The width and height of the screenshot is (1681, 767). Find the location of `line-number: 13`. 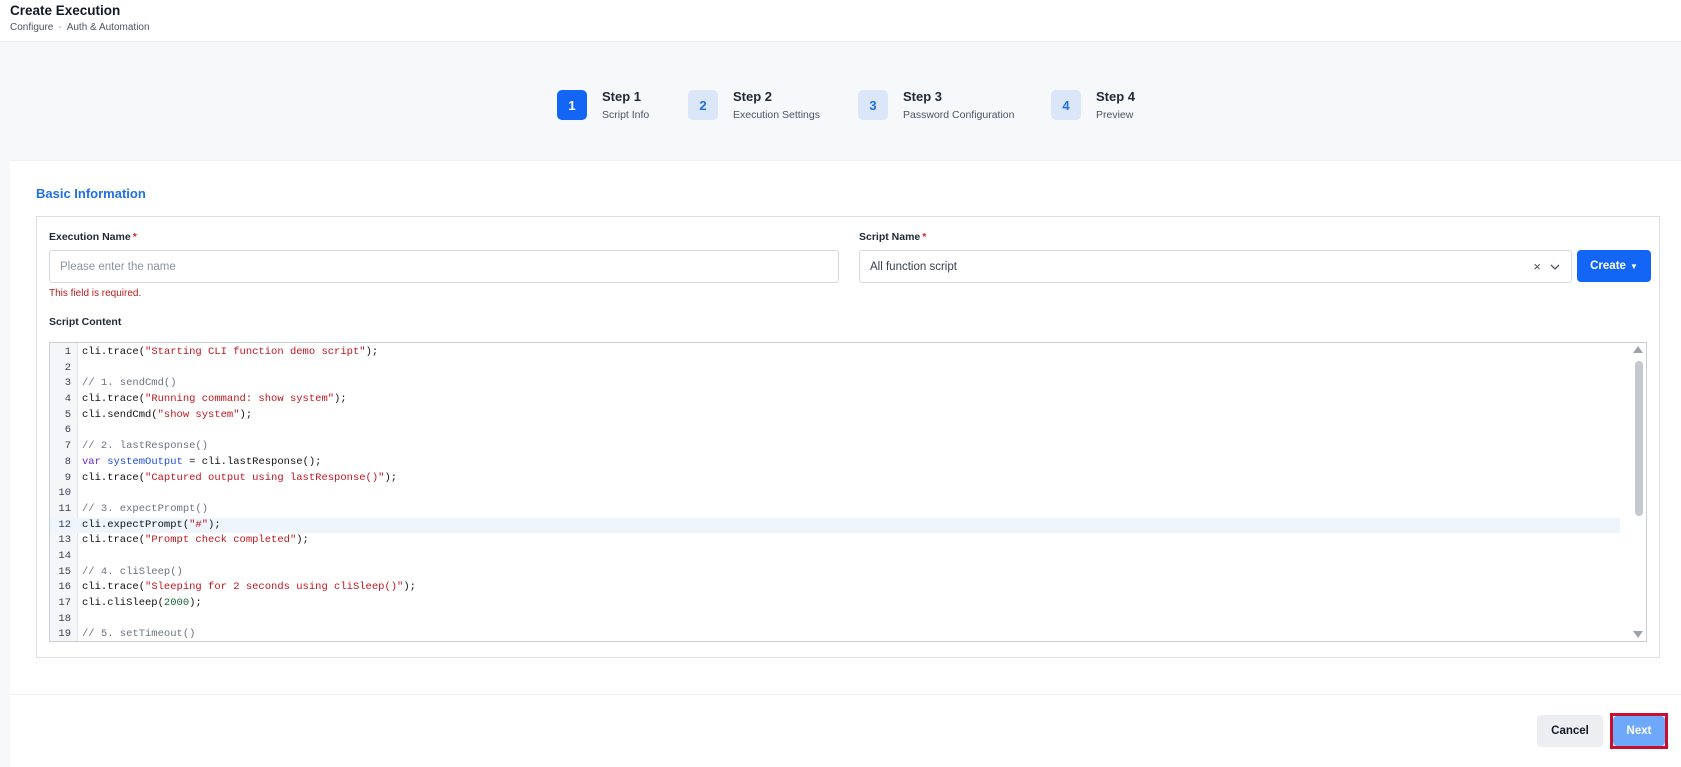

line-number: 13 is located at coordinates (64, 540).